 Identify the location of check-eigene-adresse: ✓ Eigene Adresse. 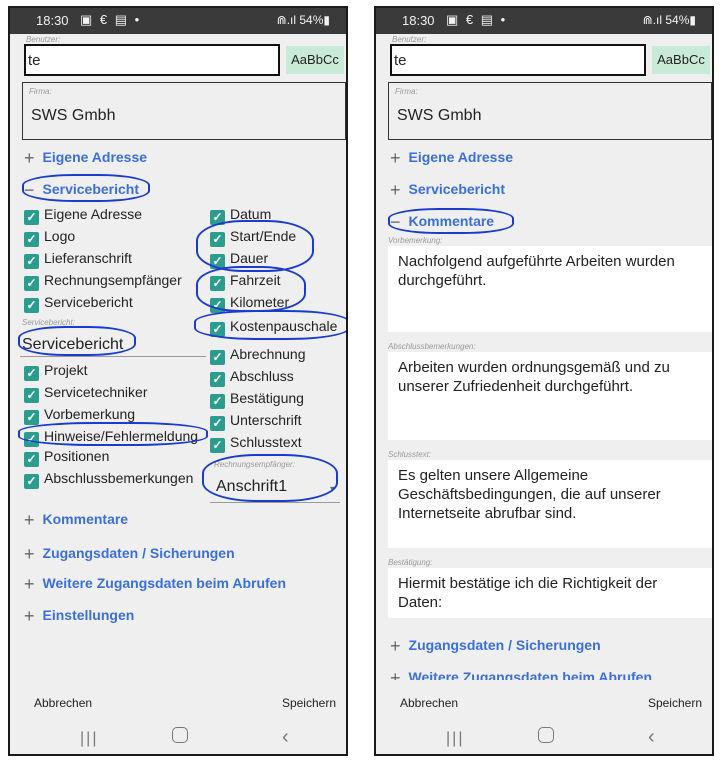
(83, 215).